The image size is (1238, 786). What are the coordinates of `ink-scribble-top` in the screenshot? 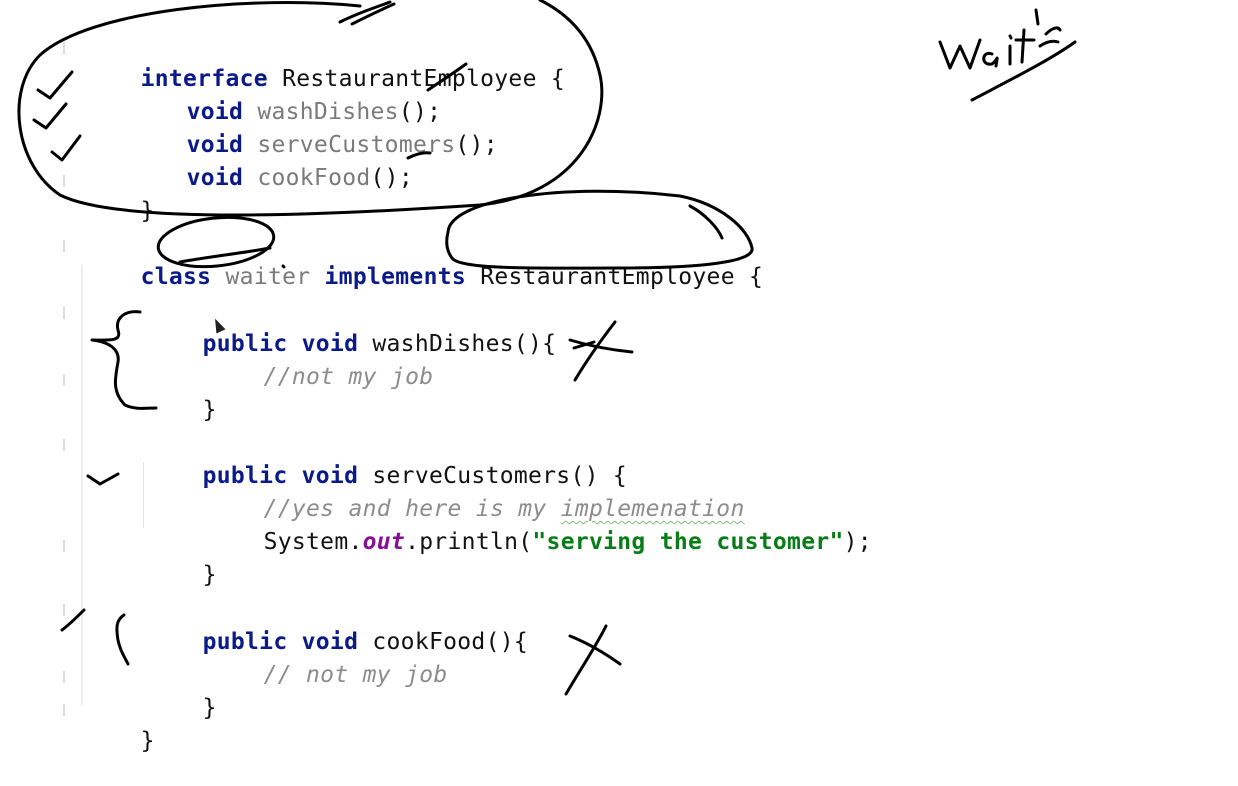 It's located at (367, 13).